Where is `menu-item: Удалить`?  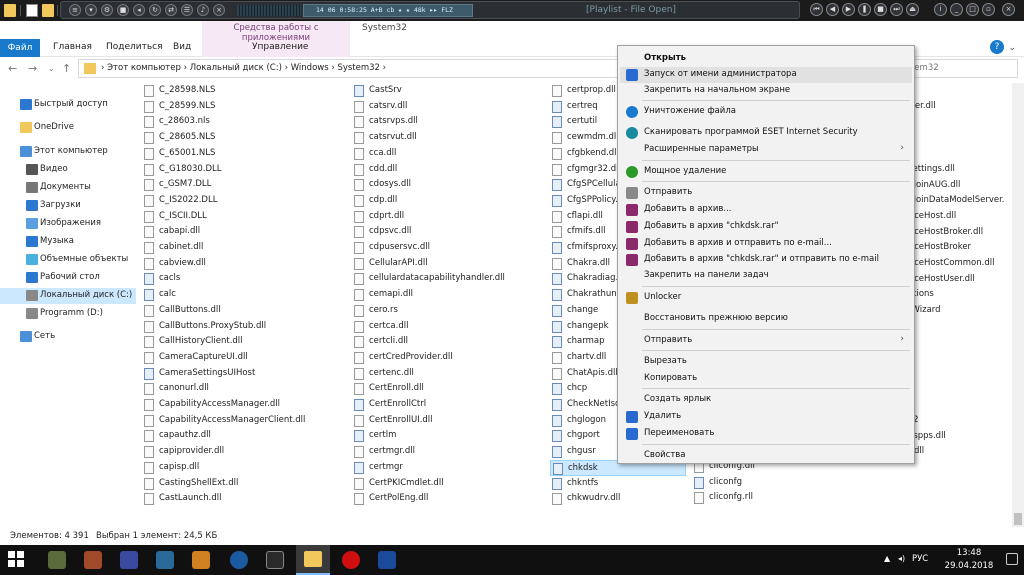 menu-item: Удалить is located at coordinates (766, 417).